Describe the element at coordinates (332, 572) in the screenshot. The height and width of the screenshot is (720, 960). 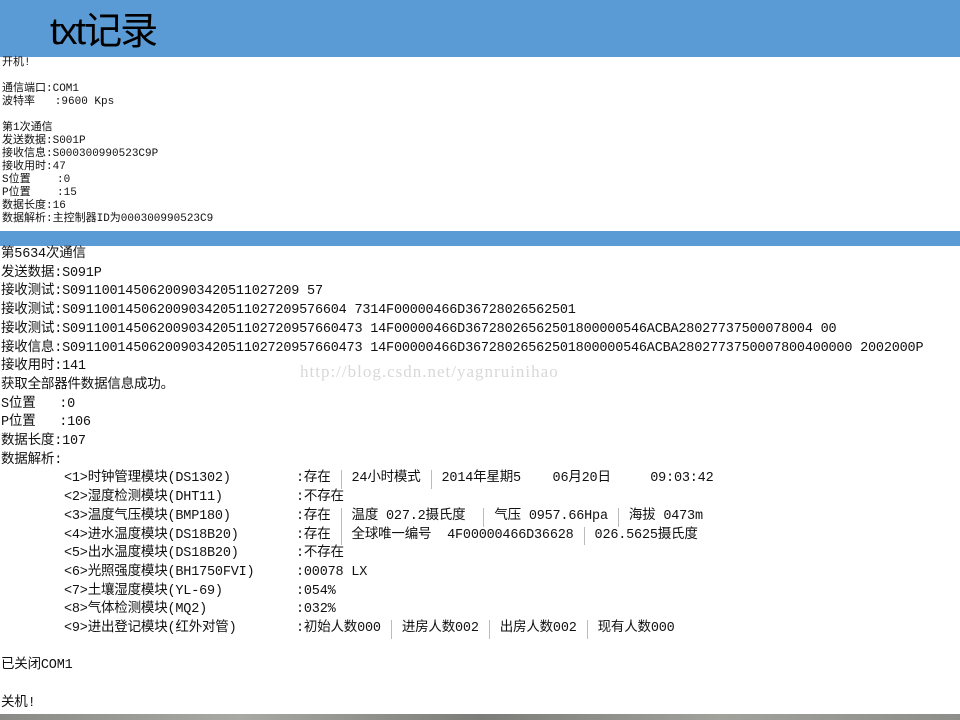
I see `module-value: :00078 LX` at that location.